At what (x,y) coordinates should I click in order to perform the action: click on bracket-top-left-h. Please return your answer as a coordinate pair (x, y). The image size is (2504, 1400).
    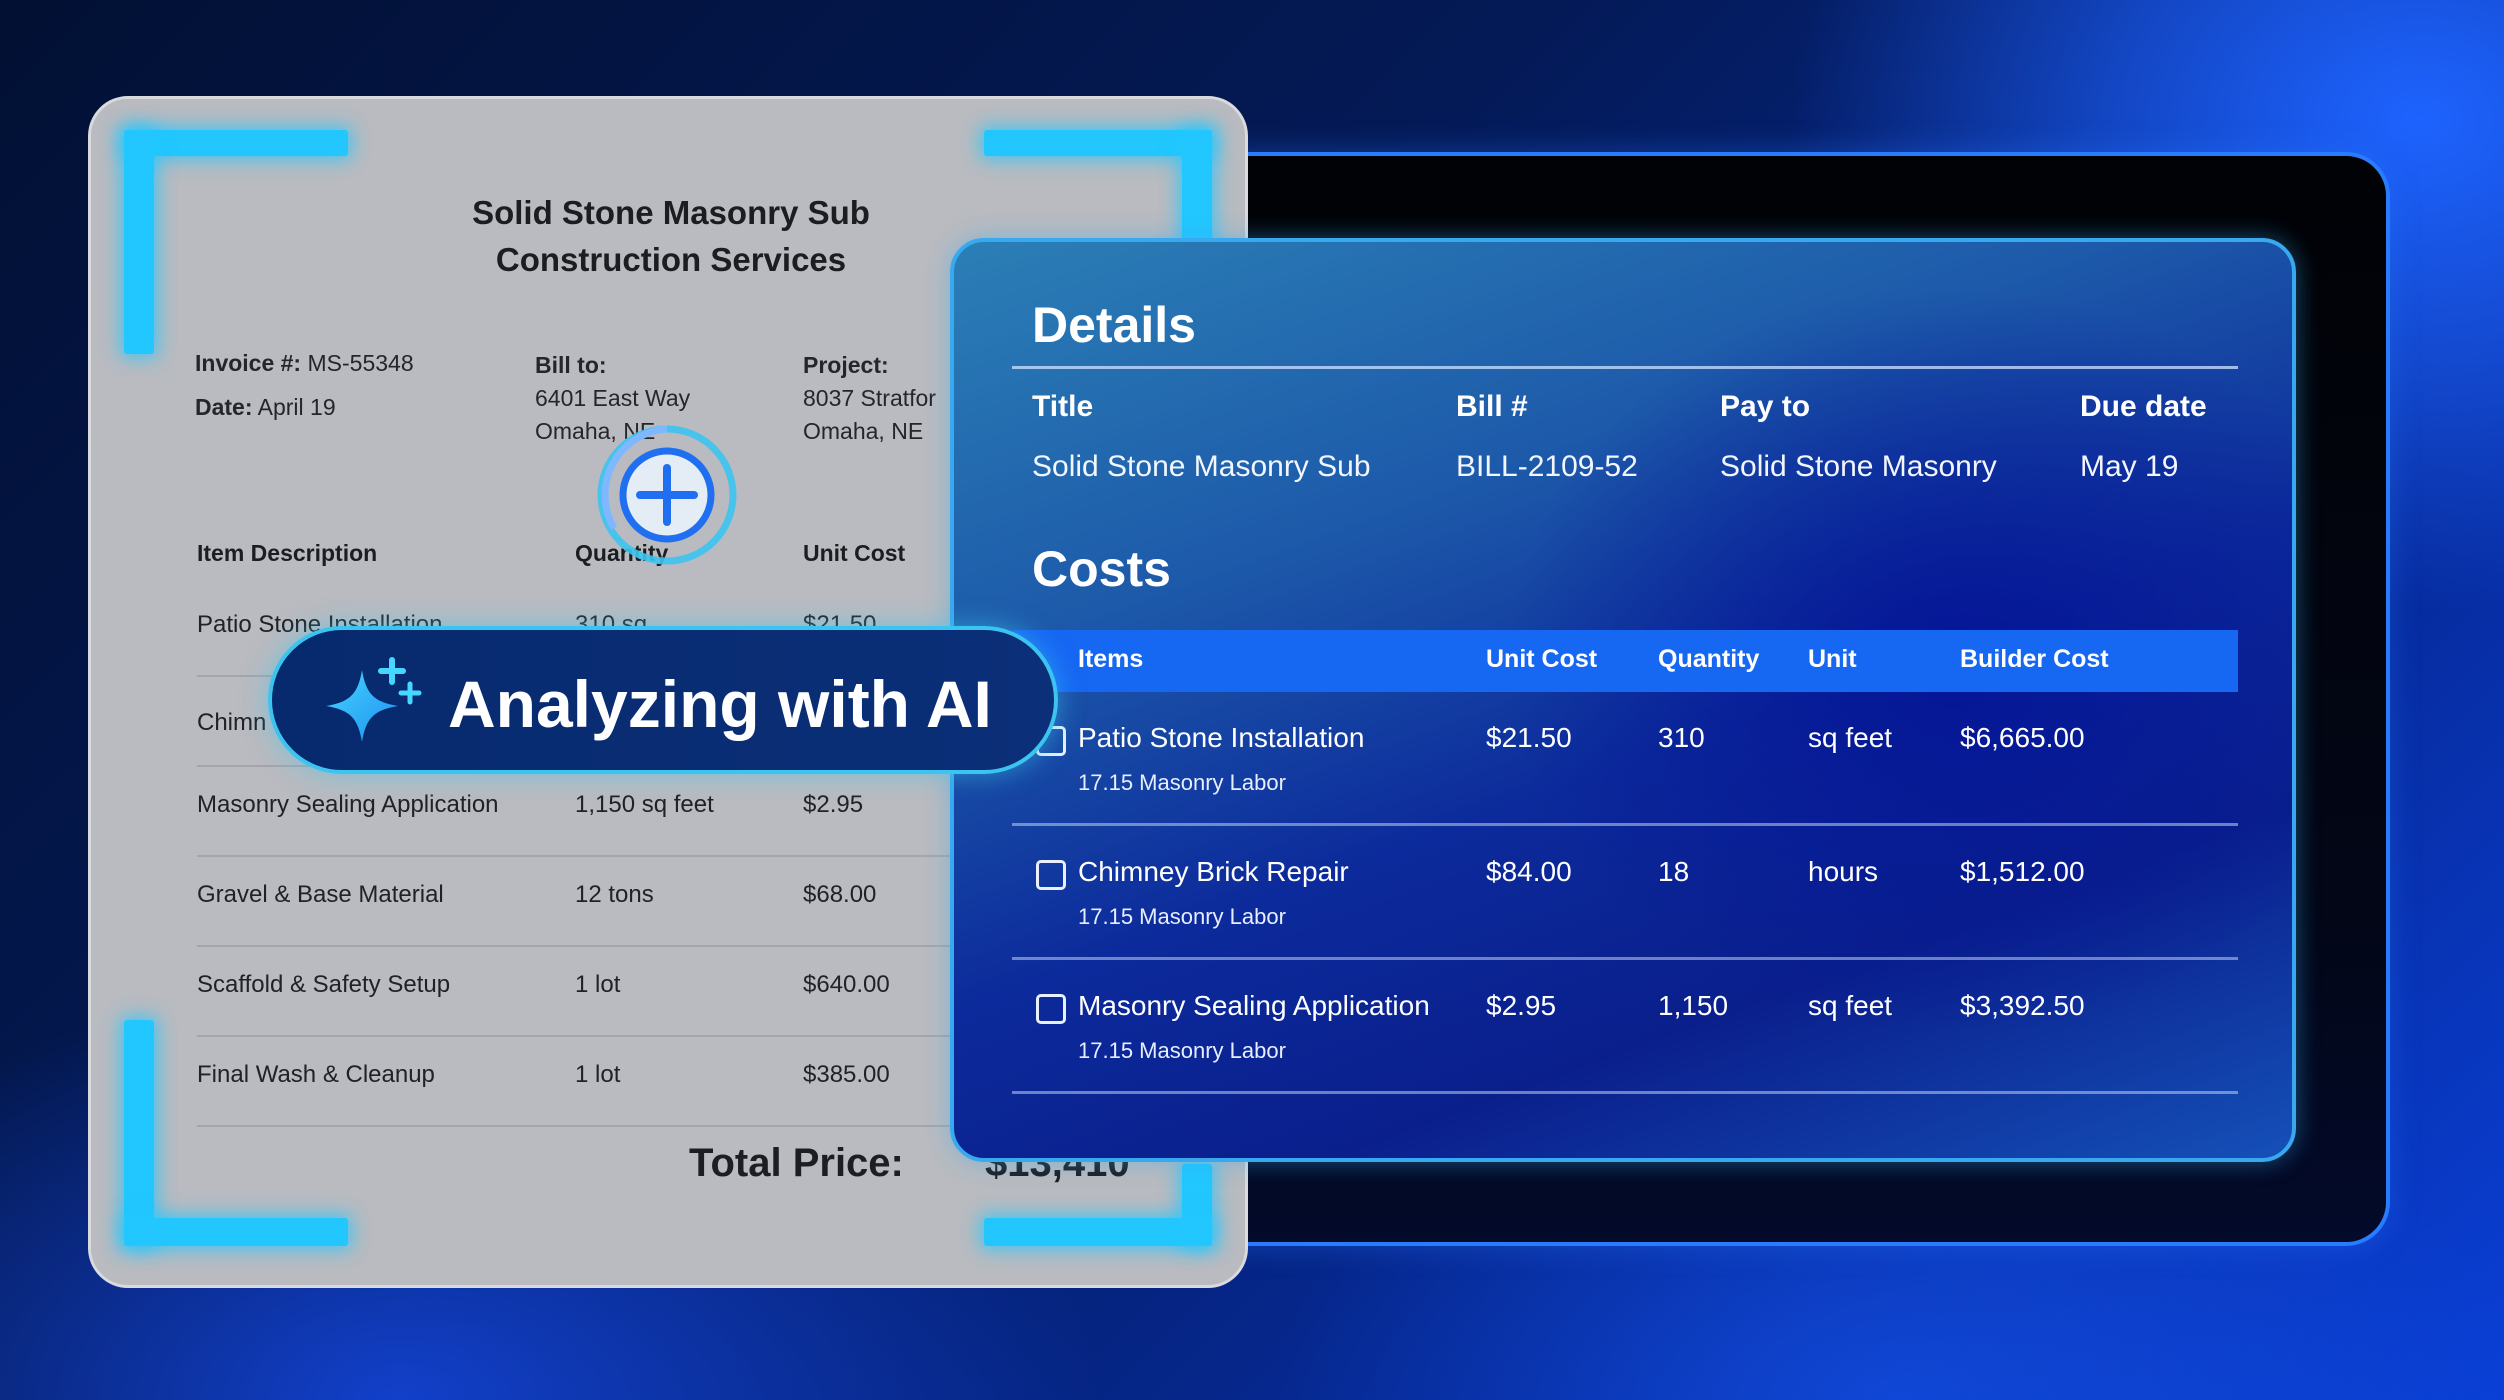
    Looking at the image, I should click on (236, 143).